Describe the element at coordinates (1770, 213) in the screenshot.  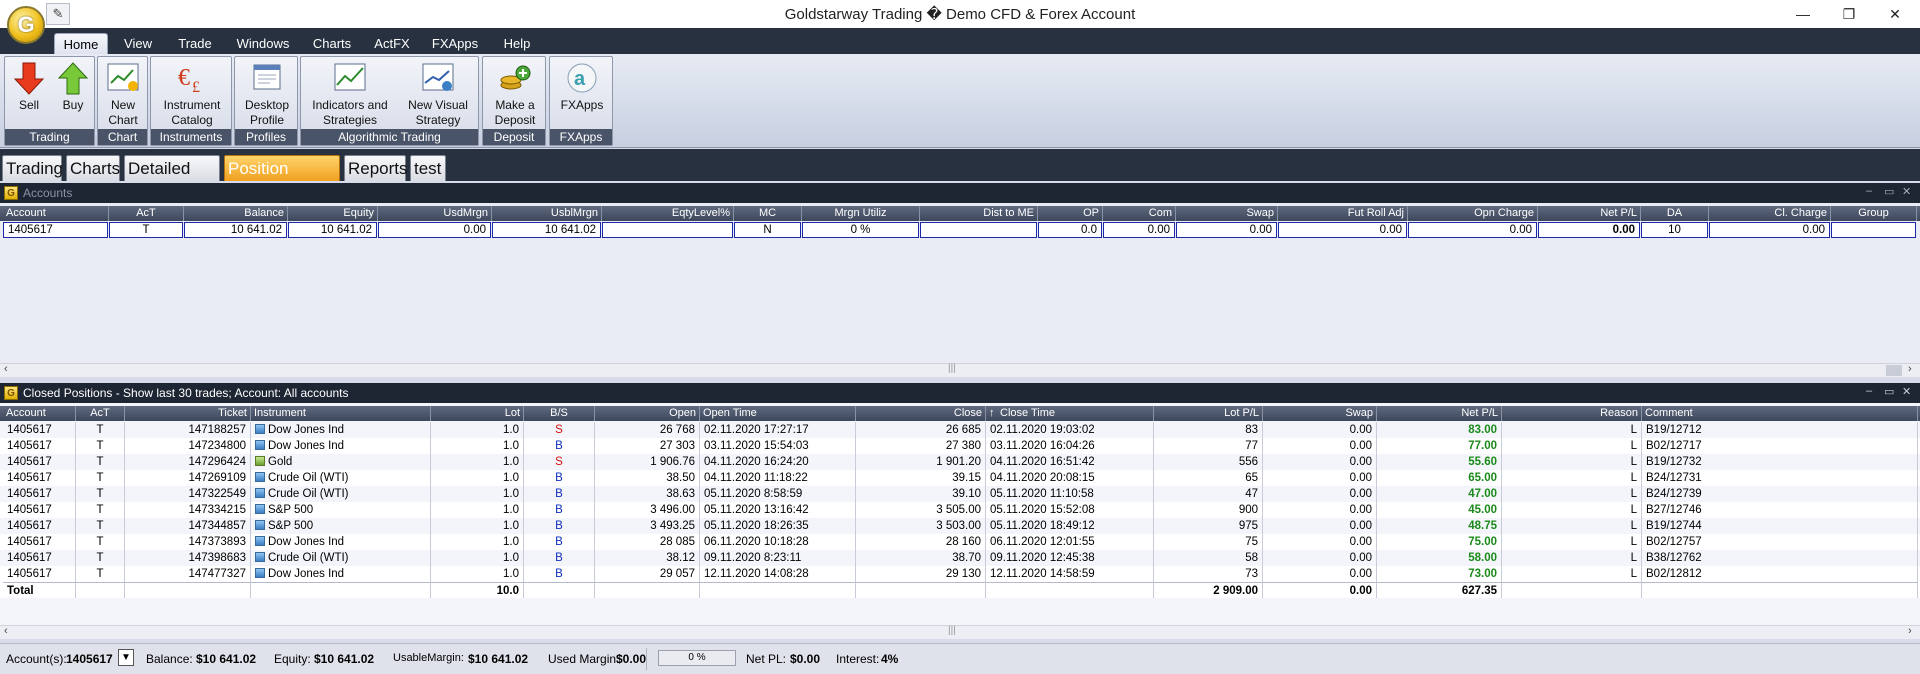
I see `column-header-cl-charge: Cl. Charge` at that location.